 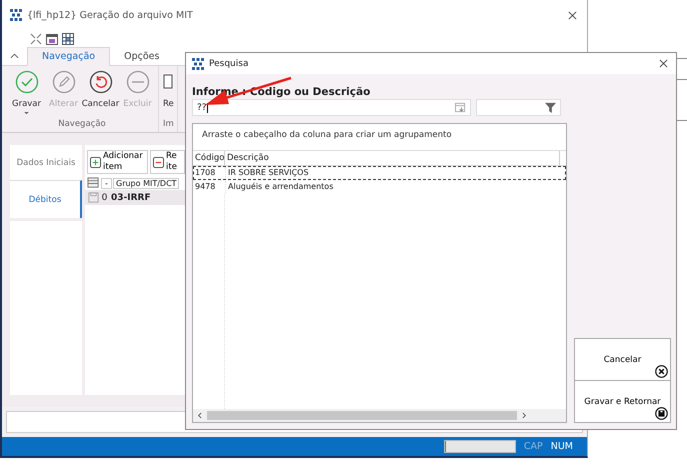 I want to click on close-circle-icon, so click(x=661, y=371).